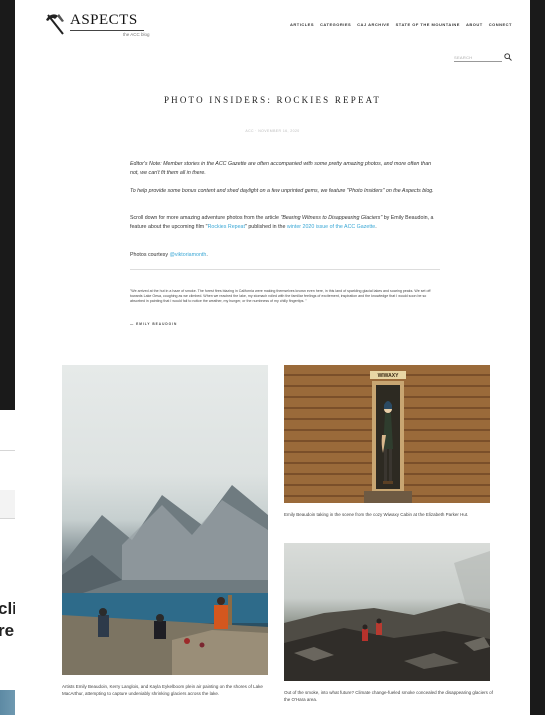 The height and width of the screenshot is (715, 545). What do you see at coordinates (285, 269) in the screenshot?
I see `divider` at bounding box center [285, 269].